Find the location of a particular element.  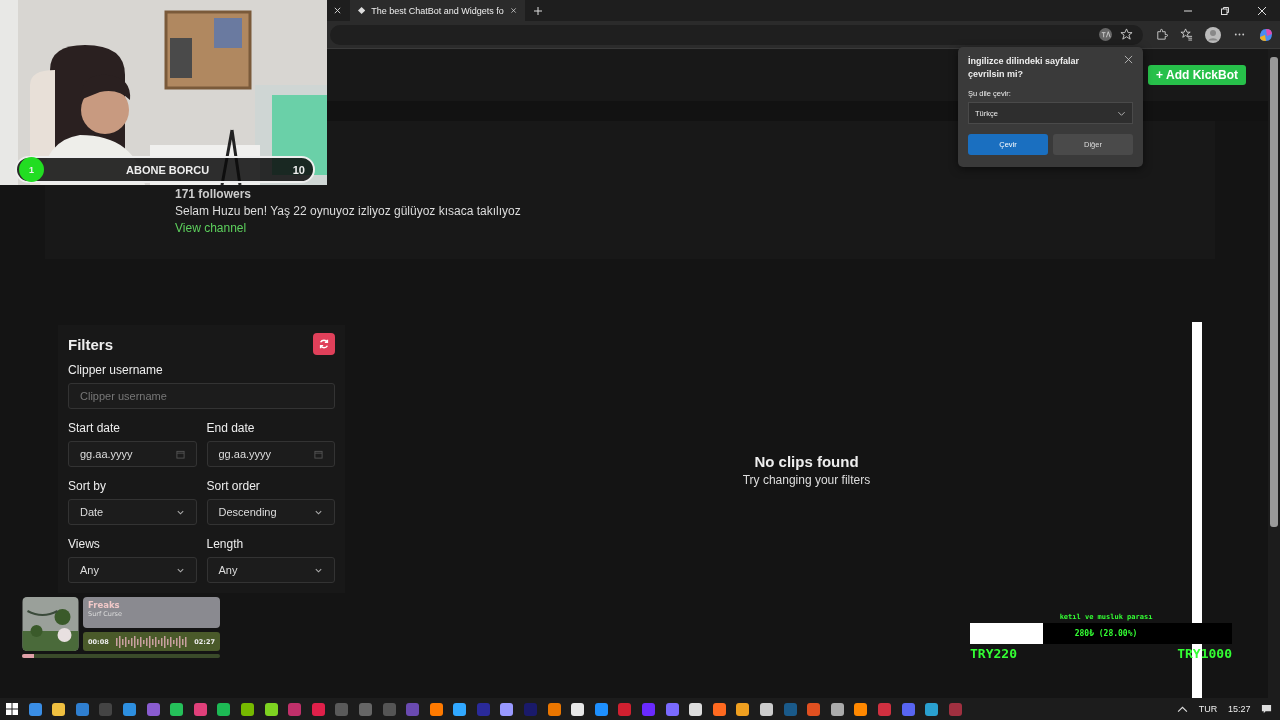

new-tab-icon is located at coordinates (538, 10).